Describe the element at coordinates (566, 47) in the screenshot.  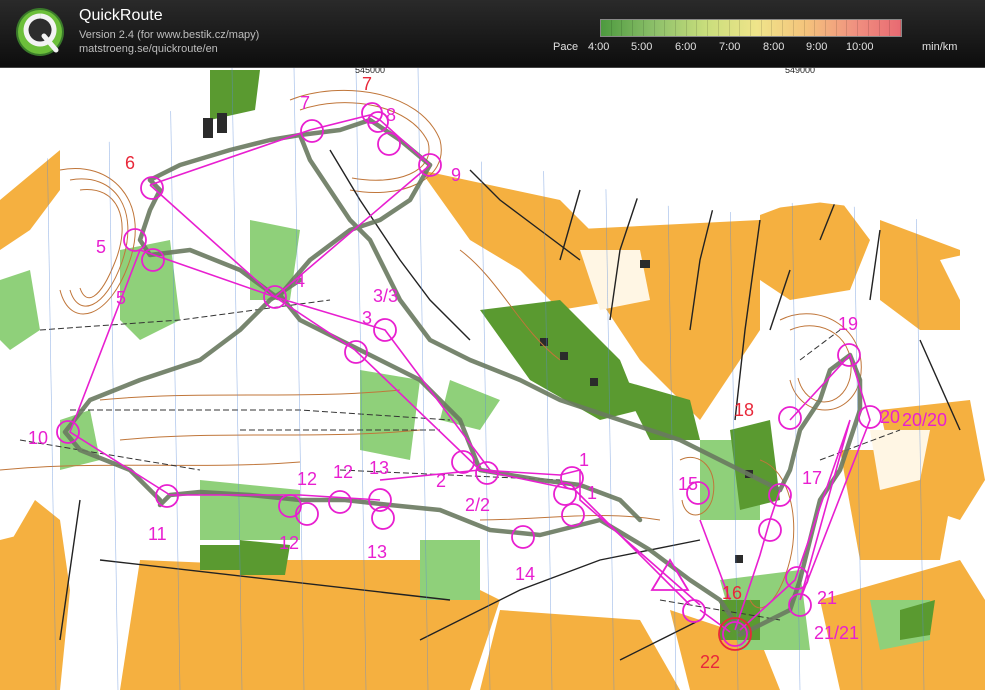
I see `pace-legend-title: Pace` at that location.